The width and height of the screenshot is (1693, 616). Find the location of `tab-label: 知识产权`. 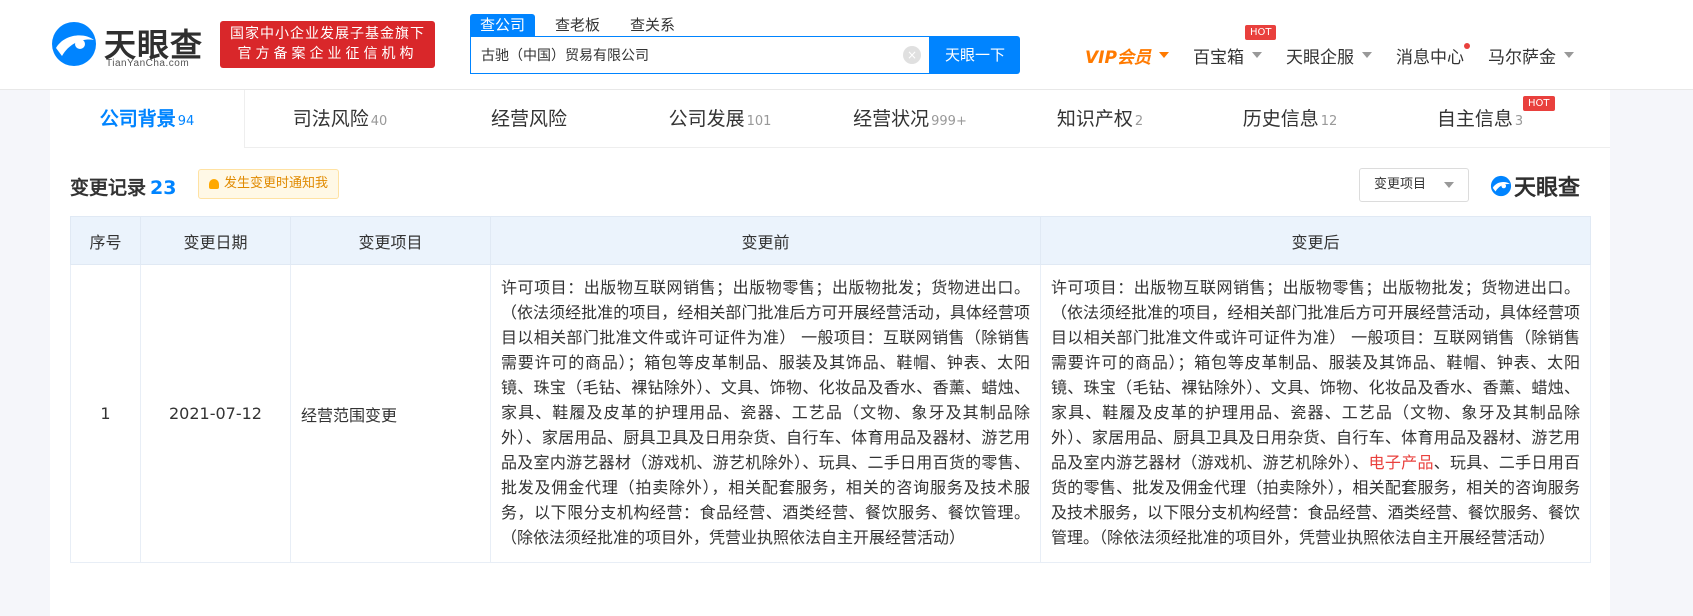

tab-label: 知识产权 is located at coordinates (1094, 119).